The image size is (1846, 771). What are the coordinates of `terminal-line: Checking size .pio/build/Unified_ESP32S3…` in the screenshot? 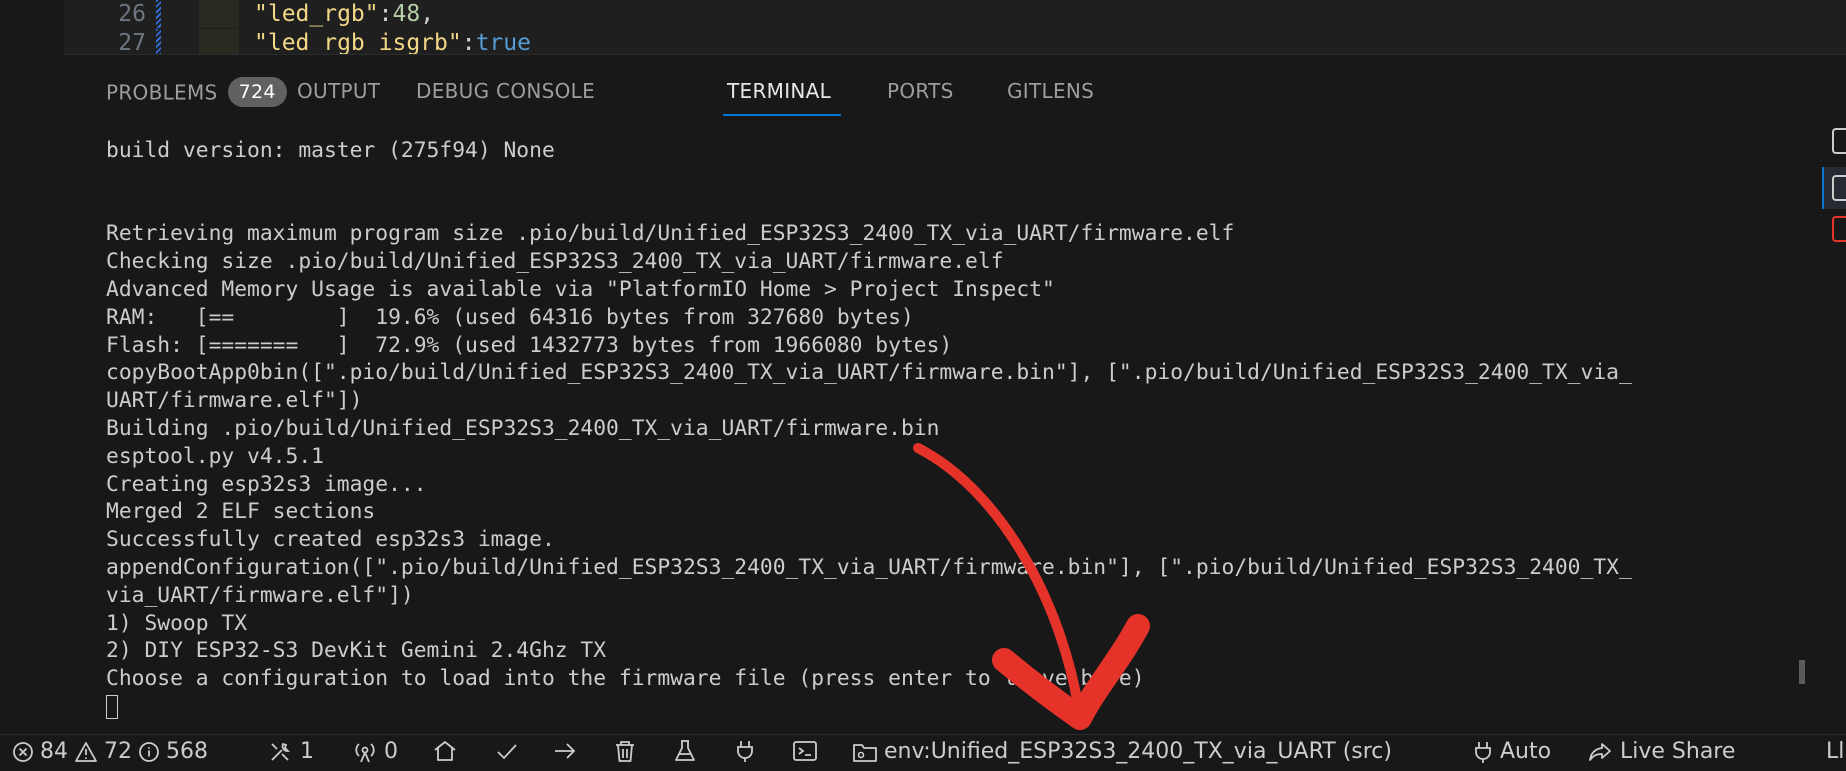 It's located at (555, 262).